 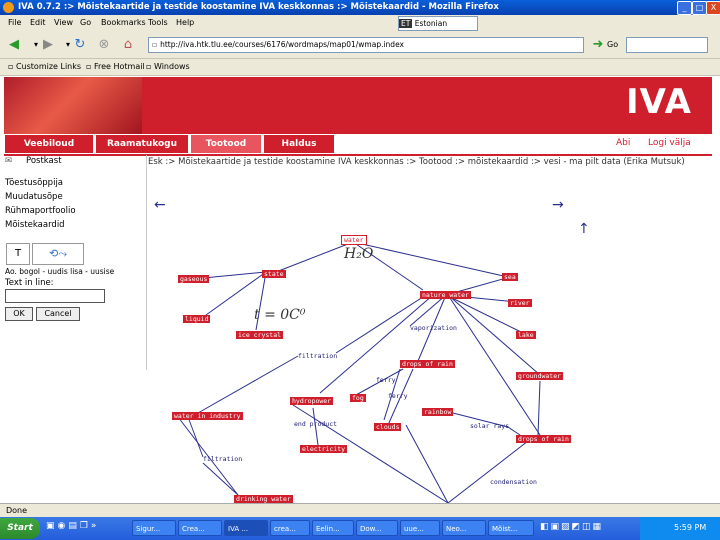 I want to click on status-text: Done, so click(x=17, y=510).